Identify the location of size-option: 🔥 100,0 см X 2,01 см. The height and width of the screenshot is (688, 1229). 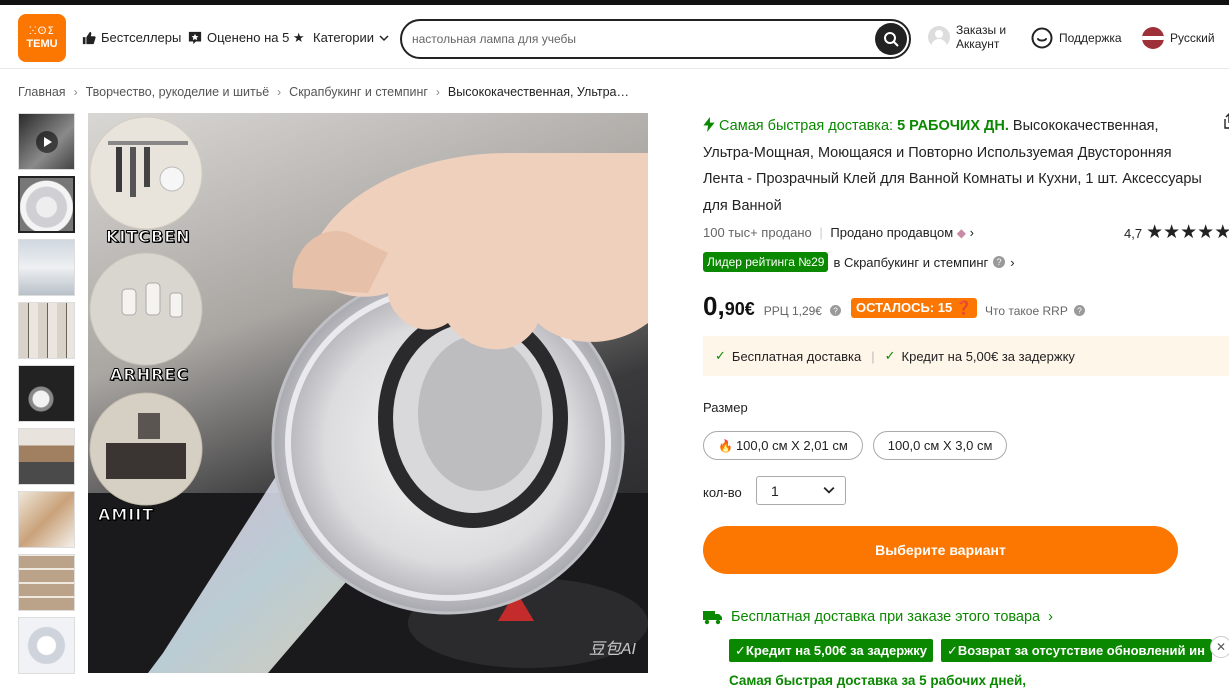
(783, 445).